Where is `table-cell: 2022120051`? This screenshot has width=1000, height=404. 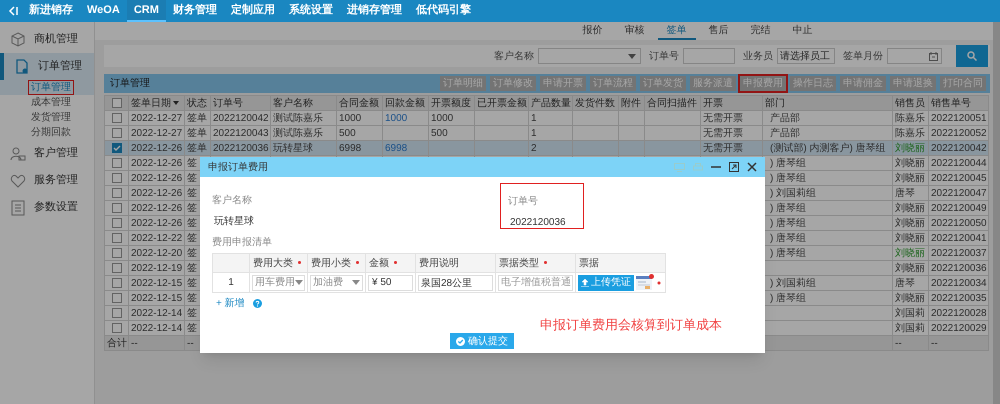
table-cell: 2022120051 is located at coordinates (959, 118).